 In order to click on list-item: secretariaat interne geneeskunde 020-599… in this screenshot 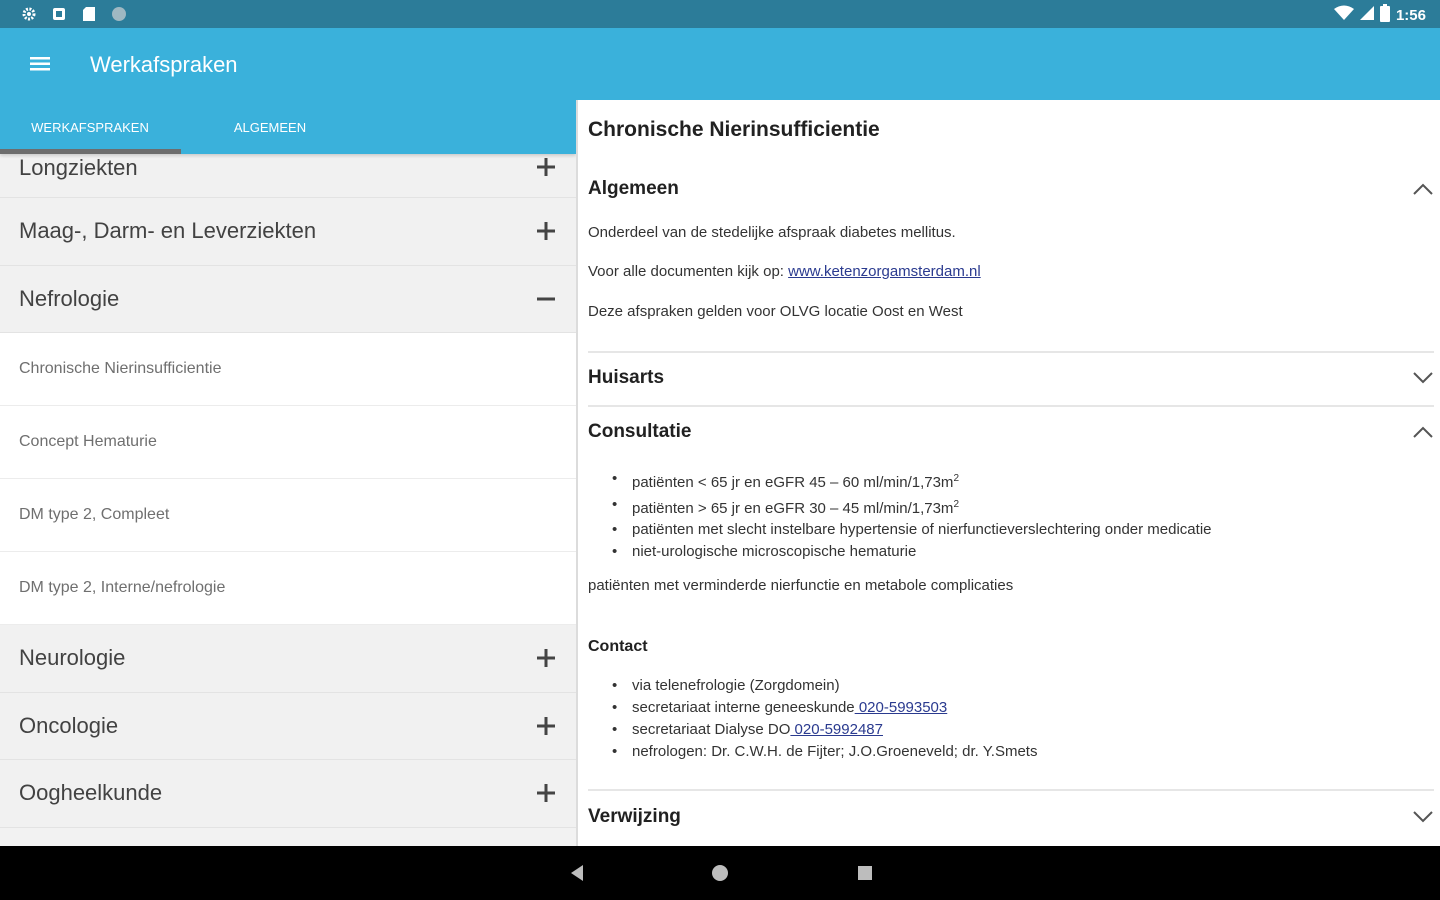, I will do `click(824, 708)`.